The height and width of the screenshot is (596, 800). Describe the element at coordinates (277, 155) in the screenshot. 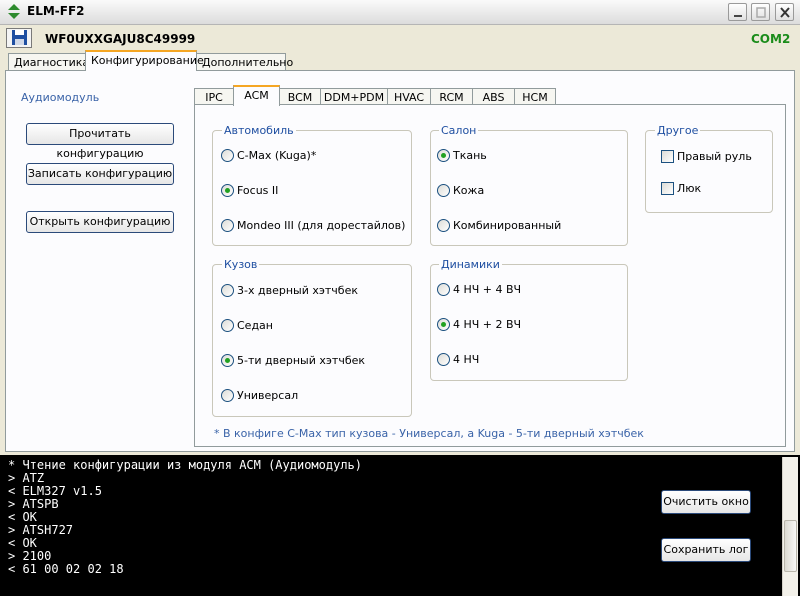

I see `radio-car-cmax-label: C-Max (Kuga)*` at that location.